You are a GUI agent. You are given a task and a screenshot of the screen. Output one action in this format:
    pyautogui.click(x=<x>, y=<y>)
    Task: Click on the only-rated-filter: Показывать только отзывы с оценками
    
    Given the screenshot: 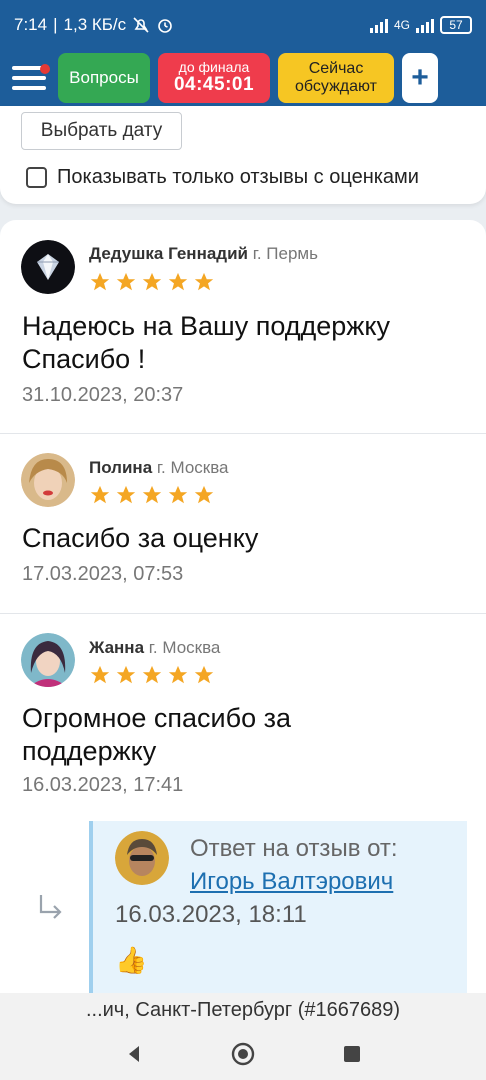 What is the action you would take?
    pyautogui.click(x=222, y=177)
    